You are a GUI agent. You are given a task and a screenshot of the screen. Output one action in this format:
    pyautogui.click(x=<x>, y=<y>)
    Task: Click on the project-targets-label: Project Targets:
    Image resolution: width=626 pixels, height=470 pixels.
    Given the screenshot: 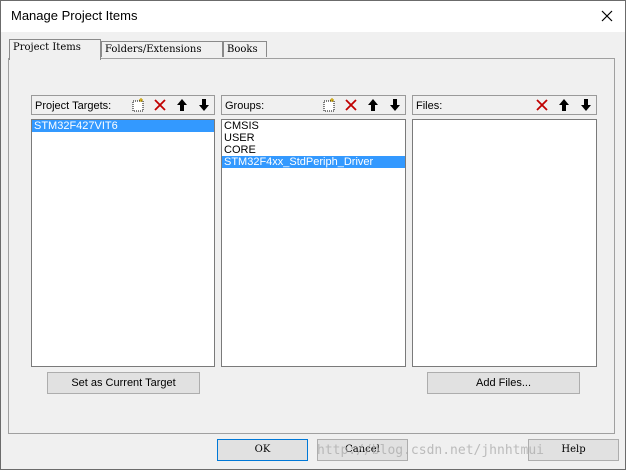 What is the action you would take?
    pyautogui.click(x=73, y=106)
    